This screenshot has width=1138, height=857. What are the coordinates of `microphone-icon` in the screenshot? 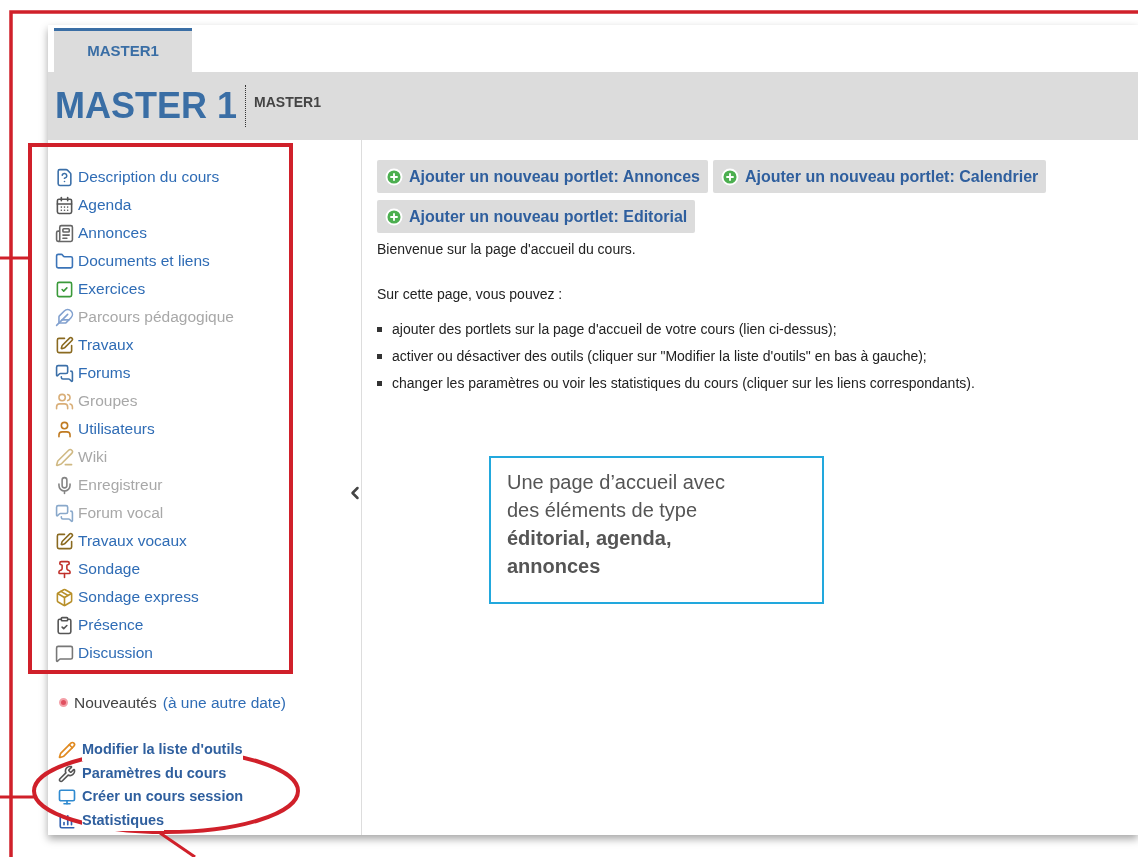 It's located at (64, 485).